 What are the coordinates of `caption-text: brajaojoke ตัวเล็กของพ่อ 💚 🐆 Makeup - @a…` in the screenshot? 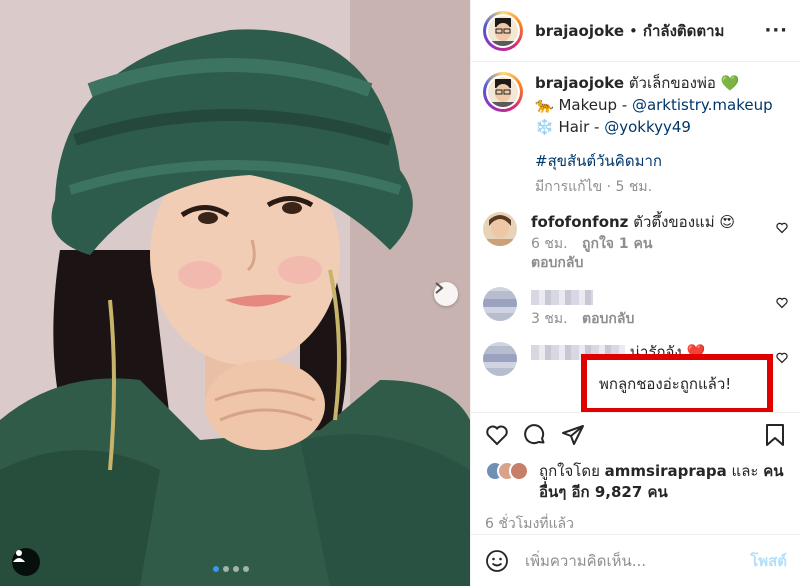 It's located at (654, 135).